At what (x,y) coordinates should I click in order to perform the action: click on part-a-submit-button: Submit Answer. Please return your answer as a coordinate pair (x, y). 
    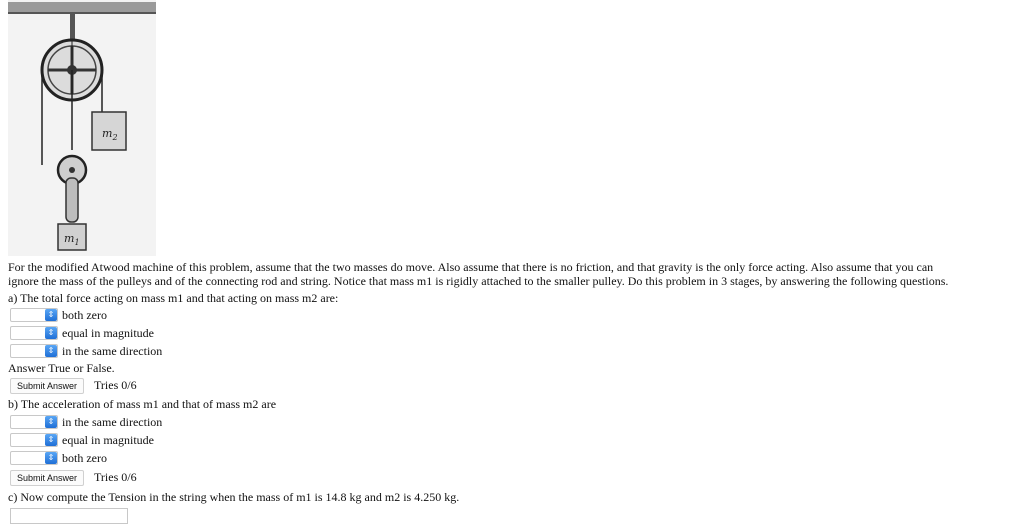
    Looking at the image, I should click on (47, 386).